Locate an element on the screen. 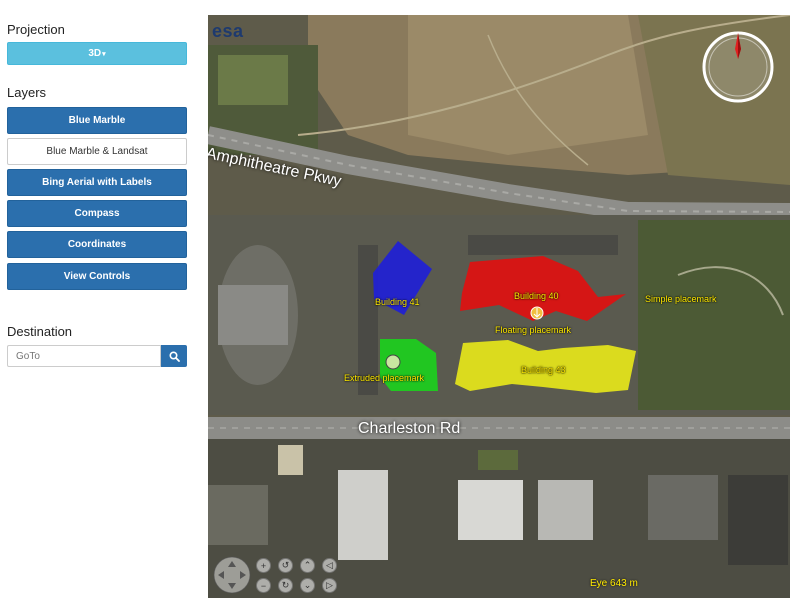 The image size is (800, 603). placemark-label-building-41: Building 41 is located at coordinates (397, 302).